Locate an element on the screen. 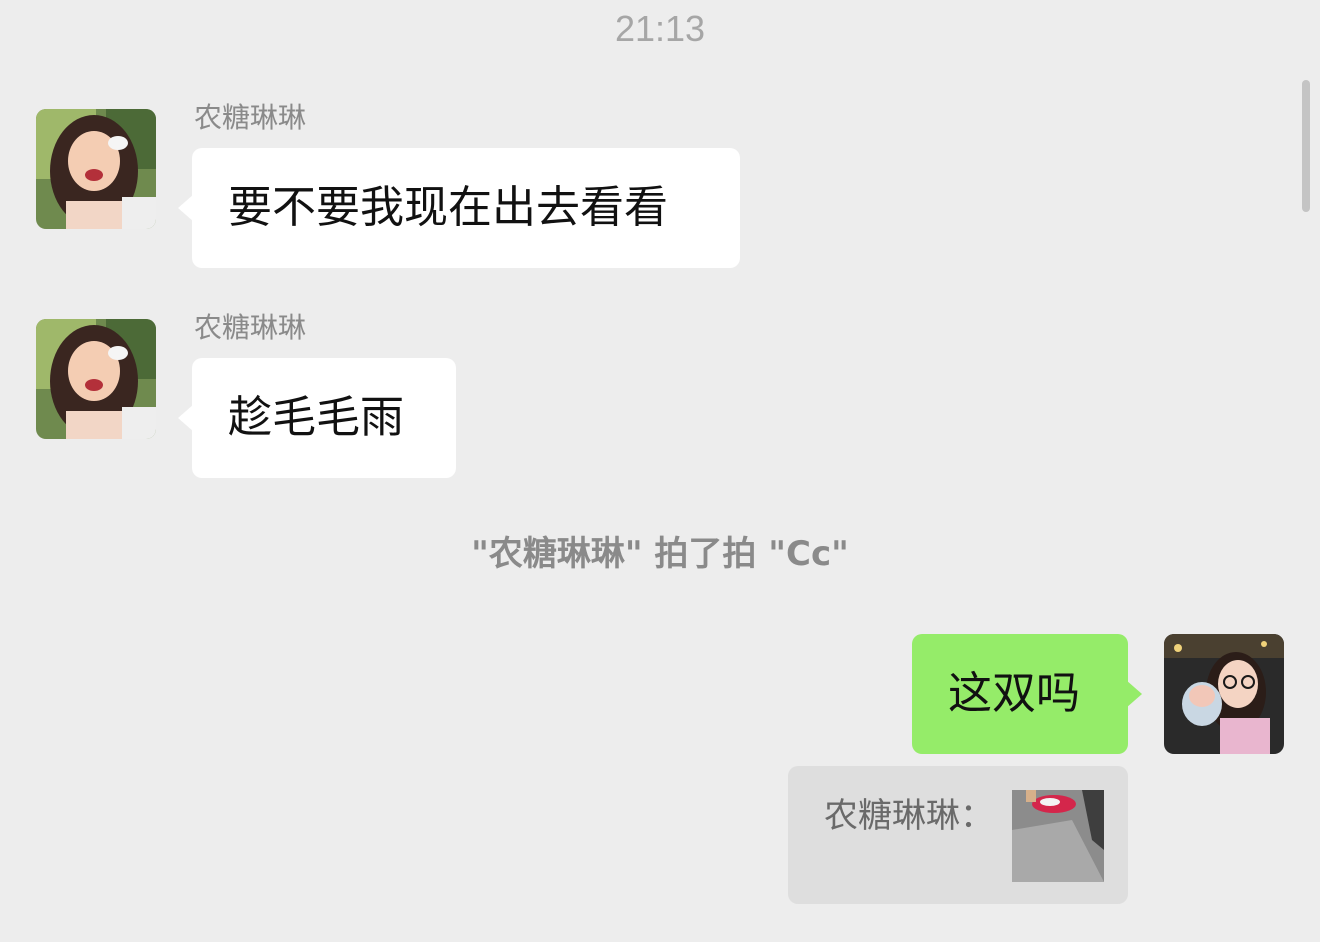  quoted-message: 农糖琳琳： is located at coordinates (958, 835).